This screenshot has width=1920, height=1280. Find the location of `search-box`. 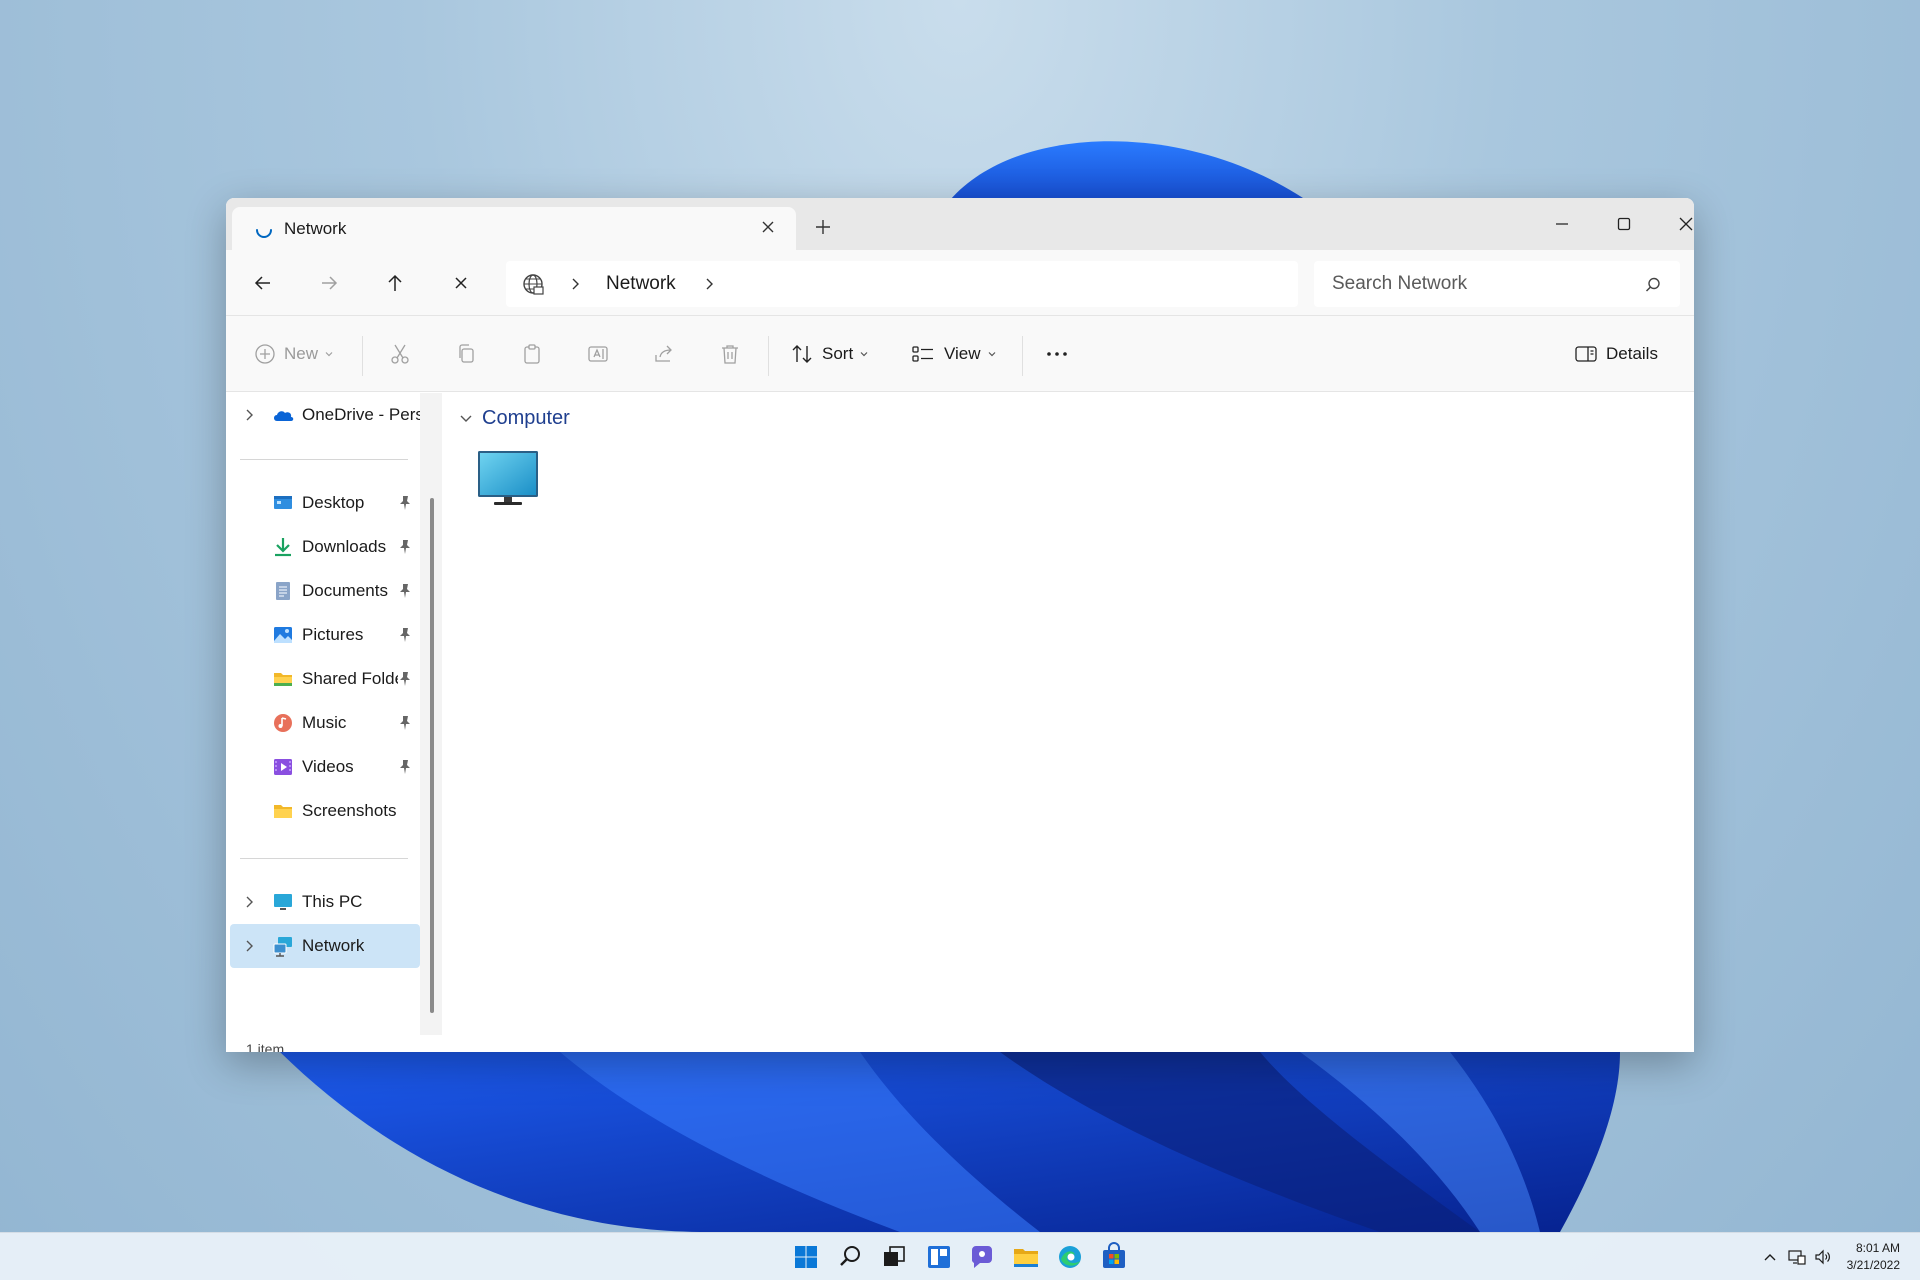

search-box is located at coordinates (1497, 284).